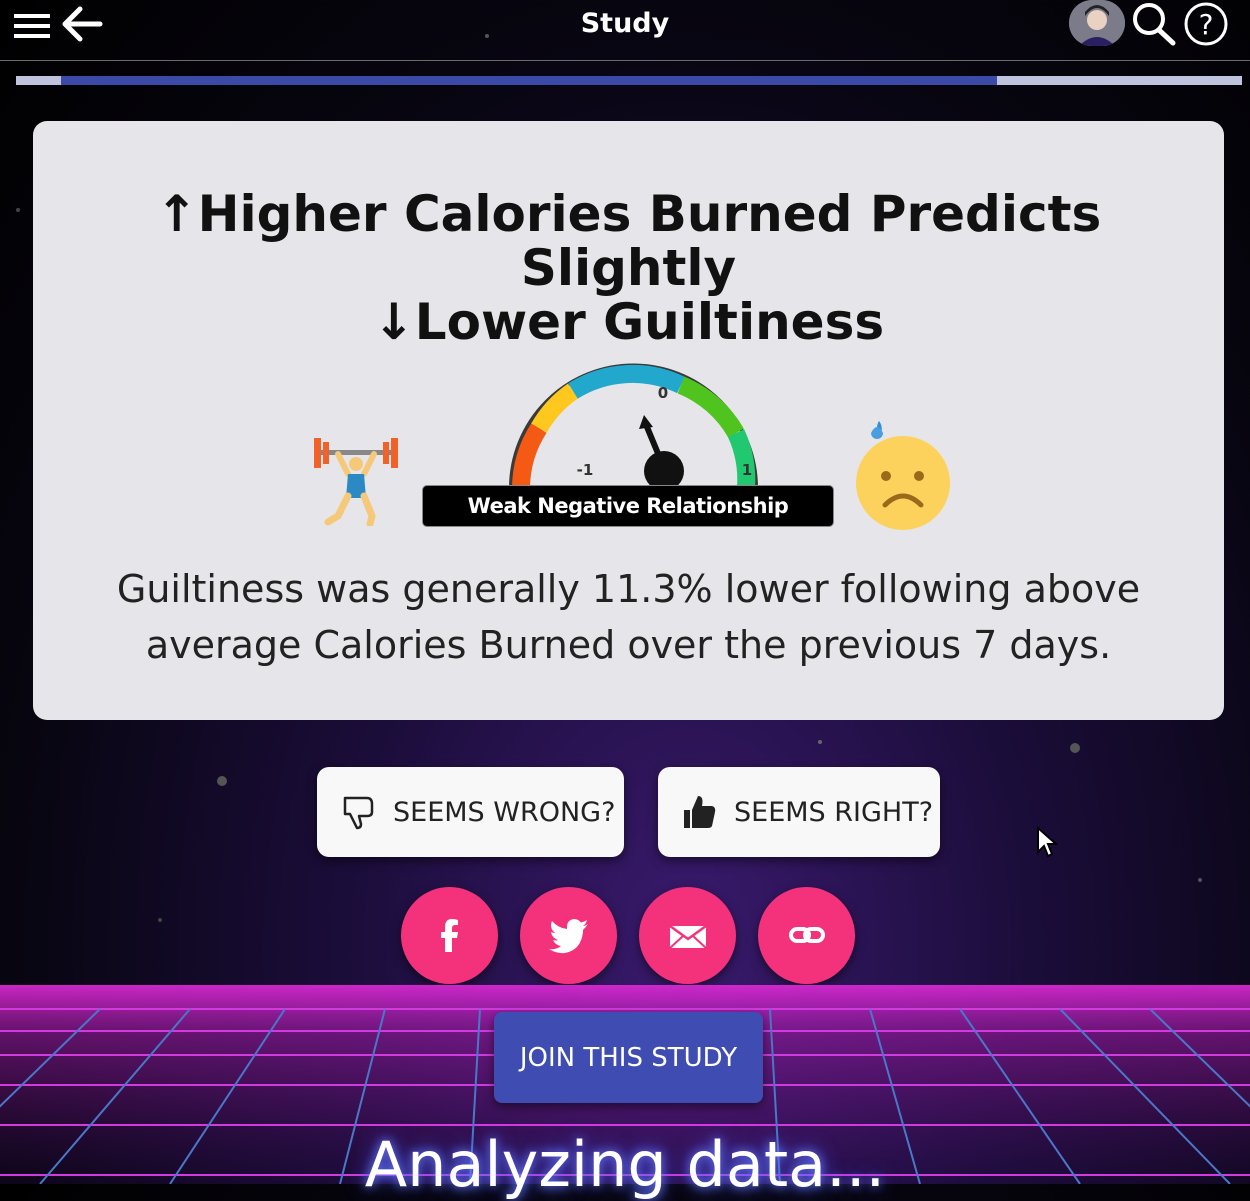 The width and height of the screenshot is (1250, 1201). What do you see at coordinates (834, 812) in the screenshot?
I see `seems-right-label: SEEMS RIGHT?` at bounding box center [834, 812].